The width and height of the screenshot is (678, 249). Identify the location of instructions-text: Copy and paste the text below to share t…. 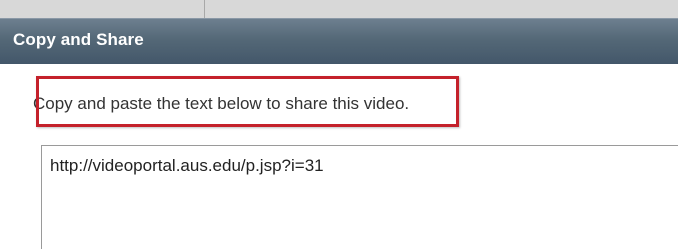
(221, 103).